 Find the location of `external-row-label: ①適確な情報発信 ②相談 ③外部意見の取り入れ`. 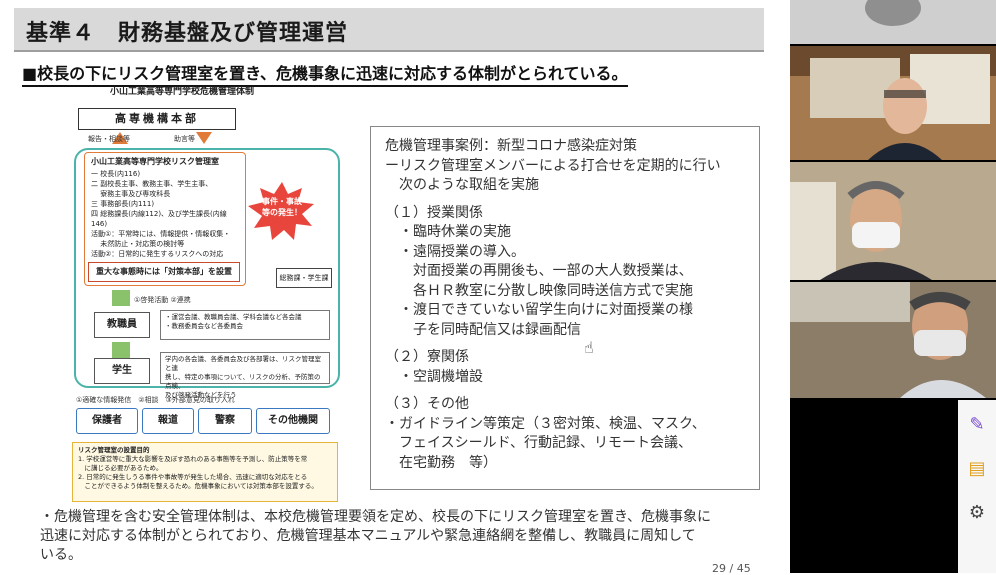

external-row-label: ①適確な情報発信 ②相談 ③外部意見の取り入れ is located at coordinates (155, 400).